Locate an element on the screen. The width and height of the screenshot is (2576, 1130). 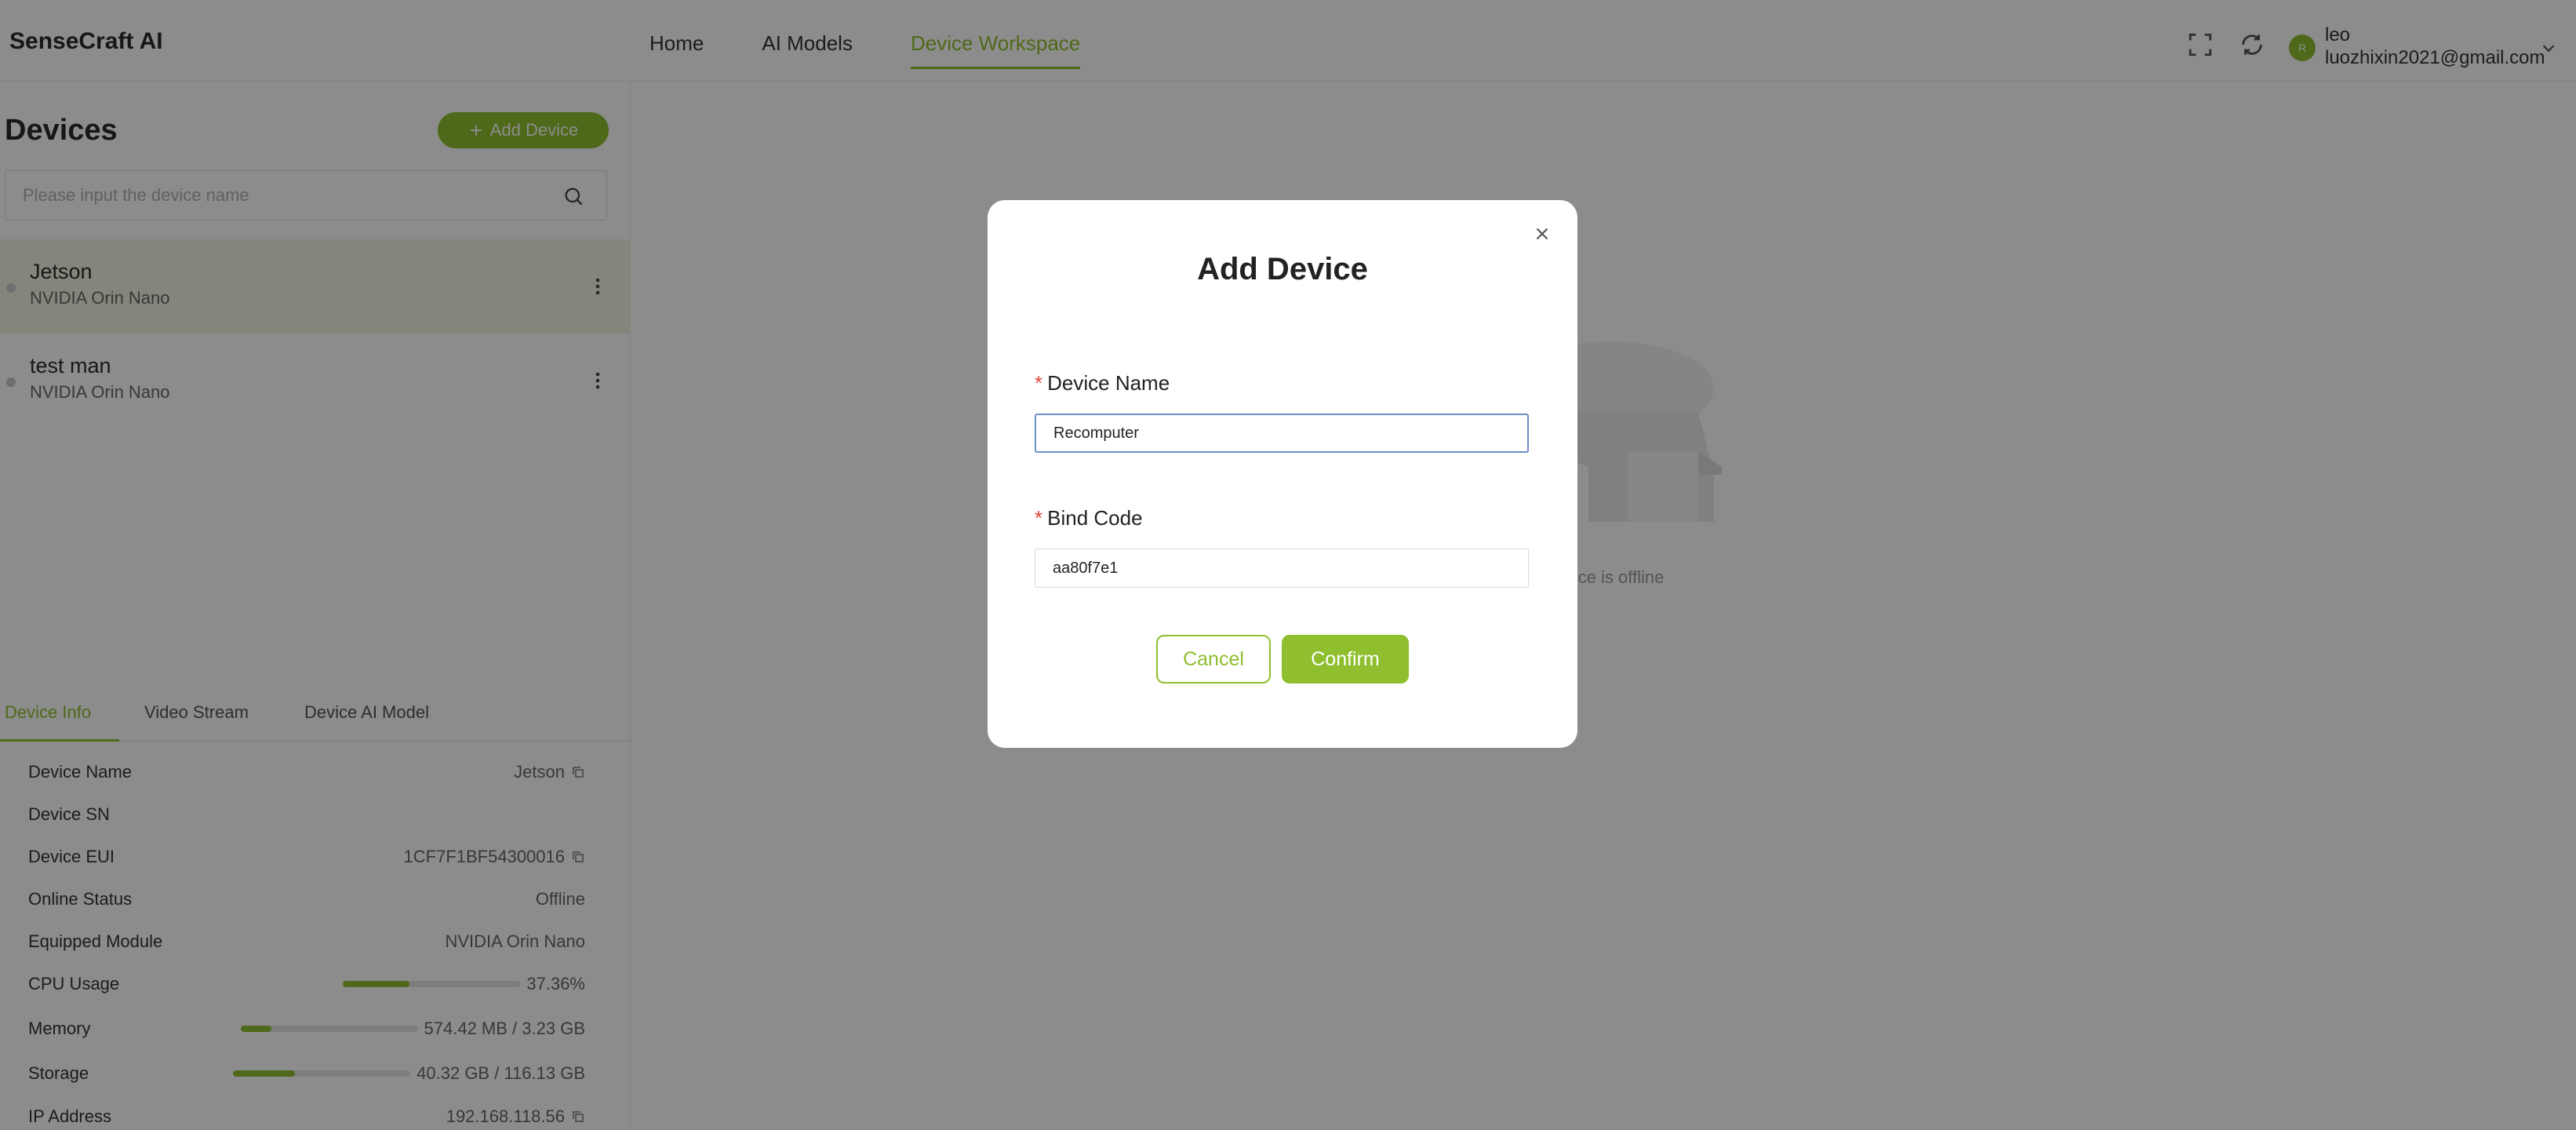
confirm-button: Confirm is located at coordinates (1345, 659).